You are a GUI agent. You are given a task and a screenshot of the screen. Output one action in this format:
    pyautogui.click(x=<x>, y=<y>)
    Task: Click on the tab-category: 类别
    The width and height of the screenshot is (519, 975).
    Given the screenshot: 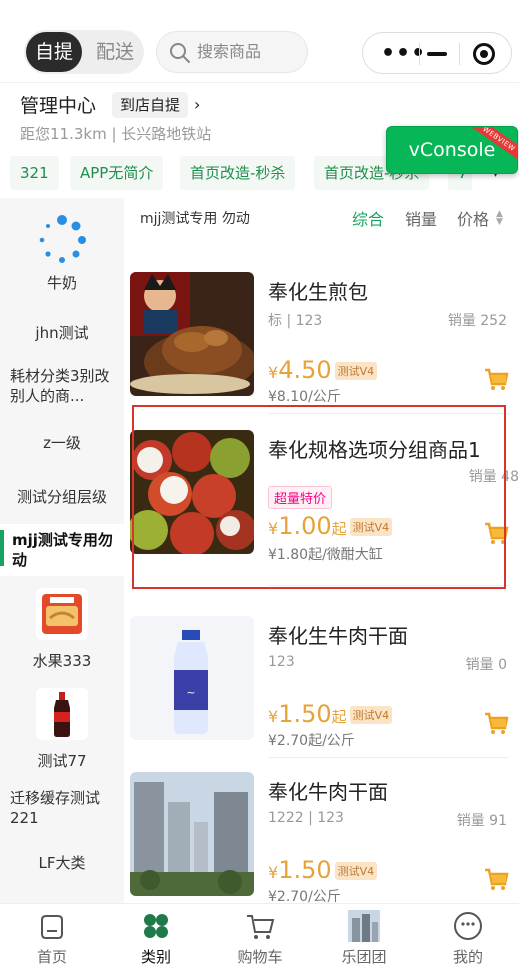 What is the action you would take?
    pyautogui.click(x=156, y=938)
    